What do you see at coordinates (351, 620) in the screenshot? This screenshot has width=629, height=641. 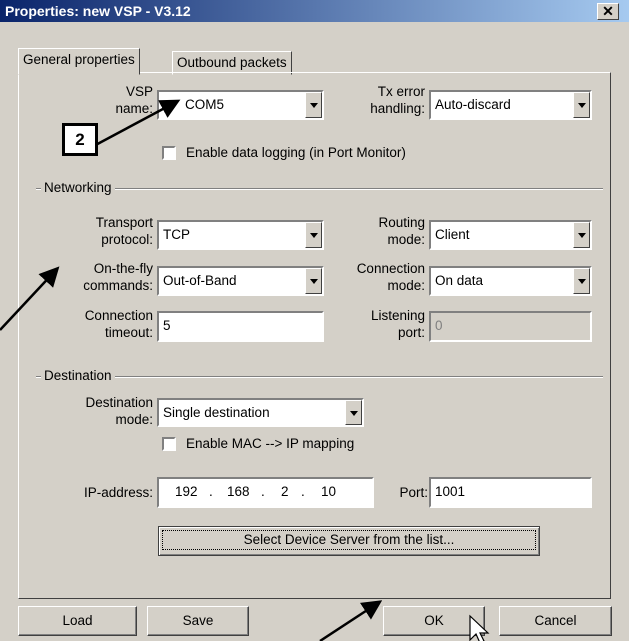 I see `arrow-to-ok` at bounding box center [351, 620].